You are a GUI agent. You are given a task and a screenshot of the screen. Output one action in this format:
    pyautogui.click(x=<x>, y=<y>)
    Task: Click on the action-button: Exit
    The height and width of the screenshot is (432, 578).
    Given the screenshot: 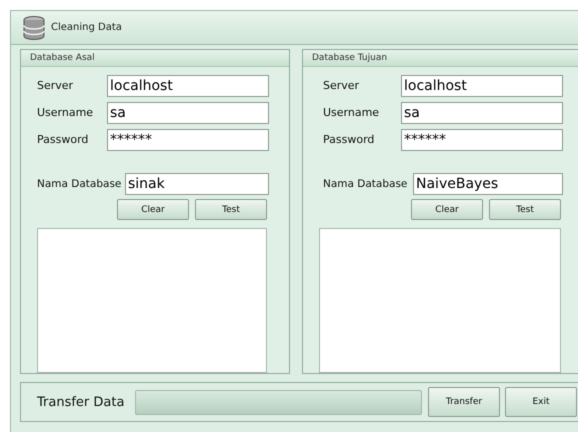 What is the action you would take?
    pyautogui.click(x=541, y=402)
    